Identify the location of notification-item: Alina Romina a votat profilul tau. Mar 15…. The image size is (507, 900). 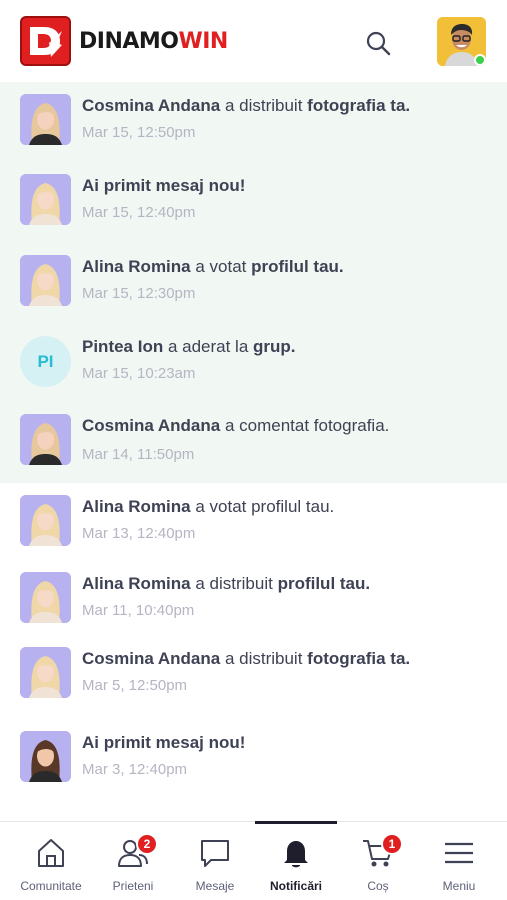
(253, 283).